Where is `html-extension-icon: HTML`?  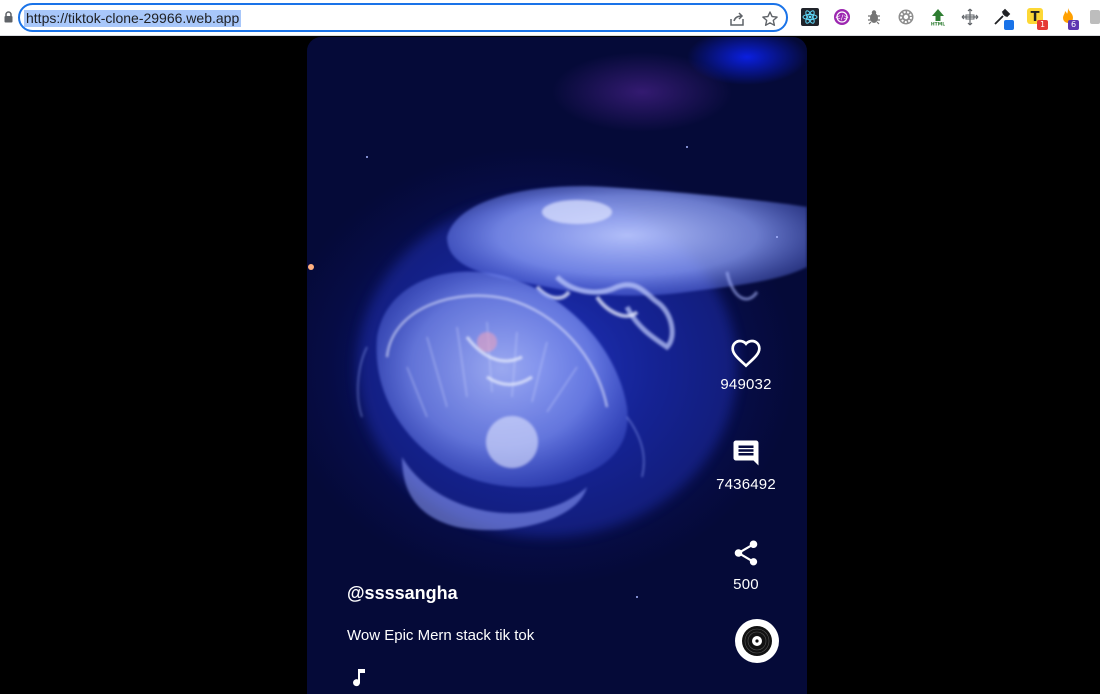
html-extension-icon: HTML is located at coordinates (938, 17).